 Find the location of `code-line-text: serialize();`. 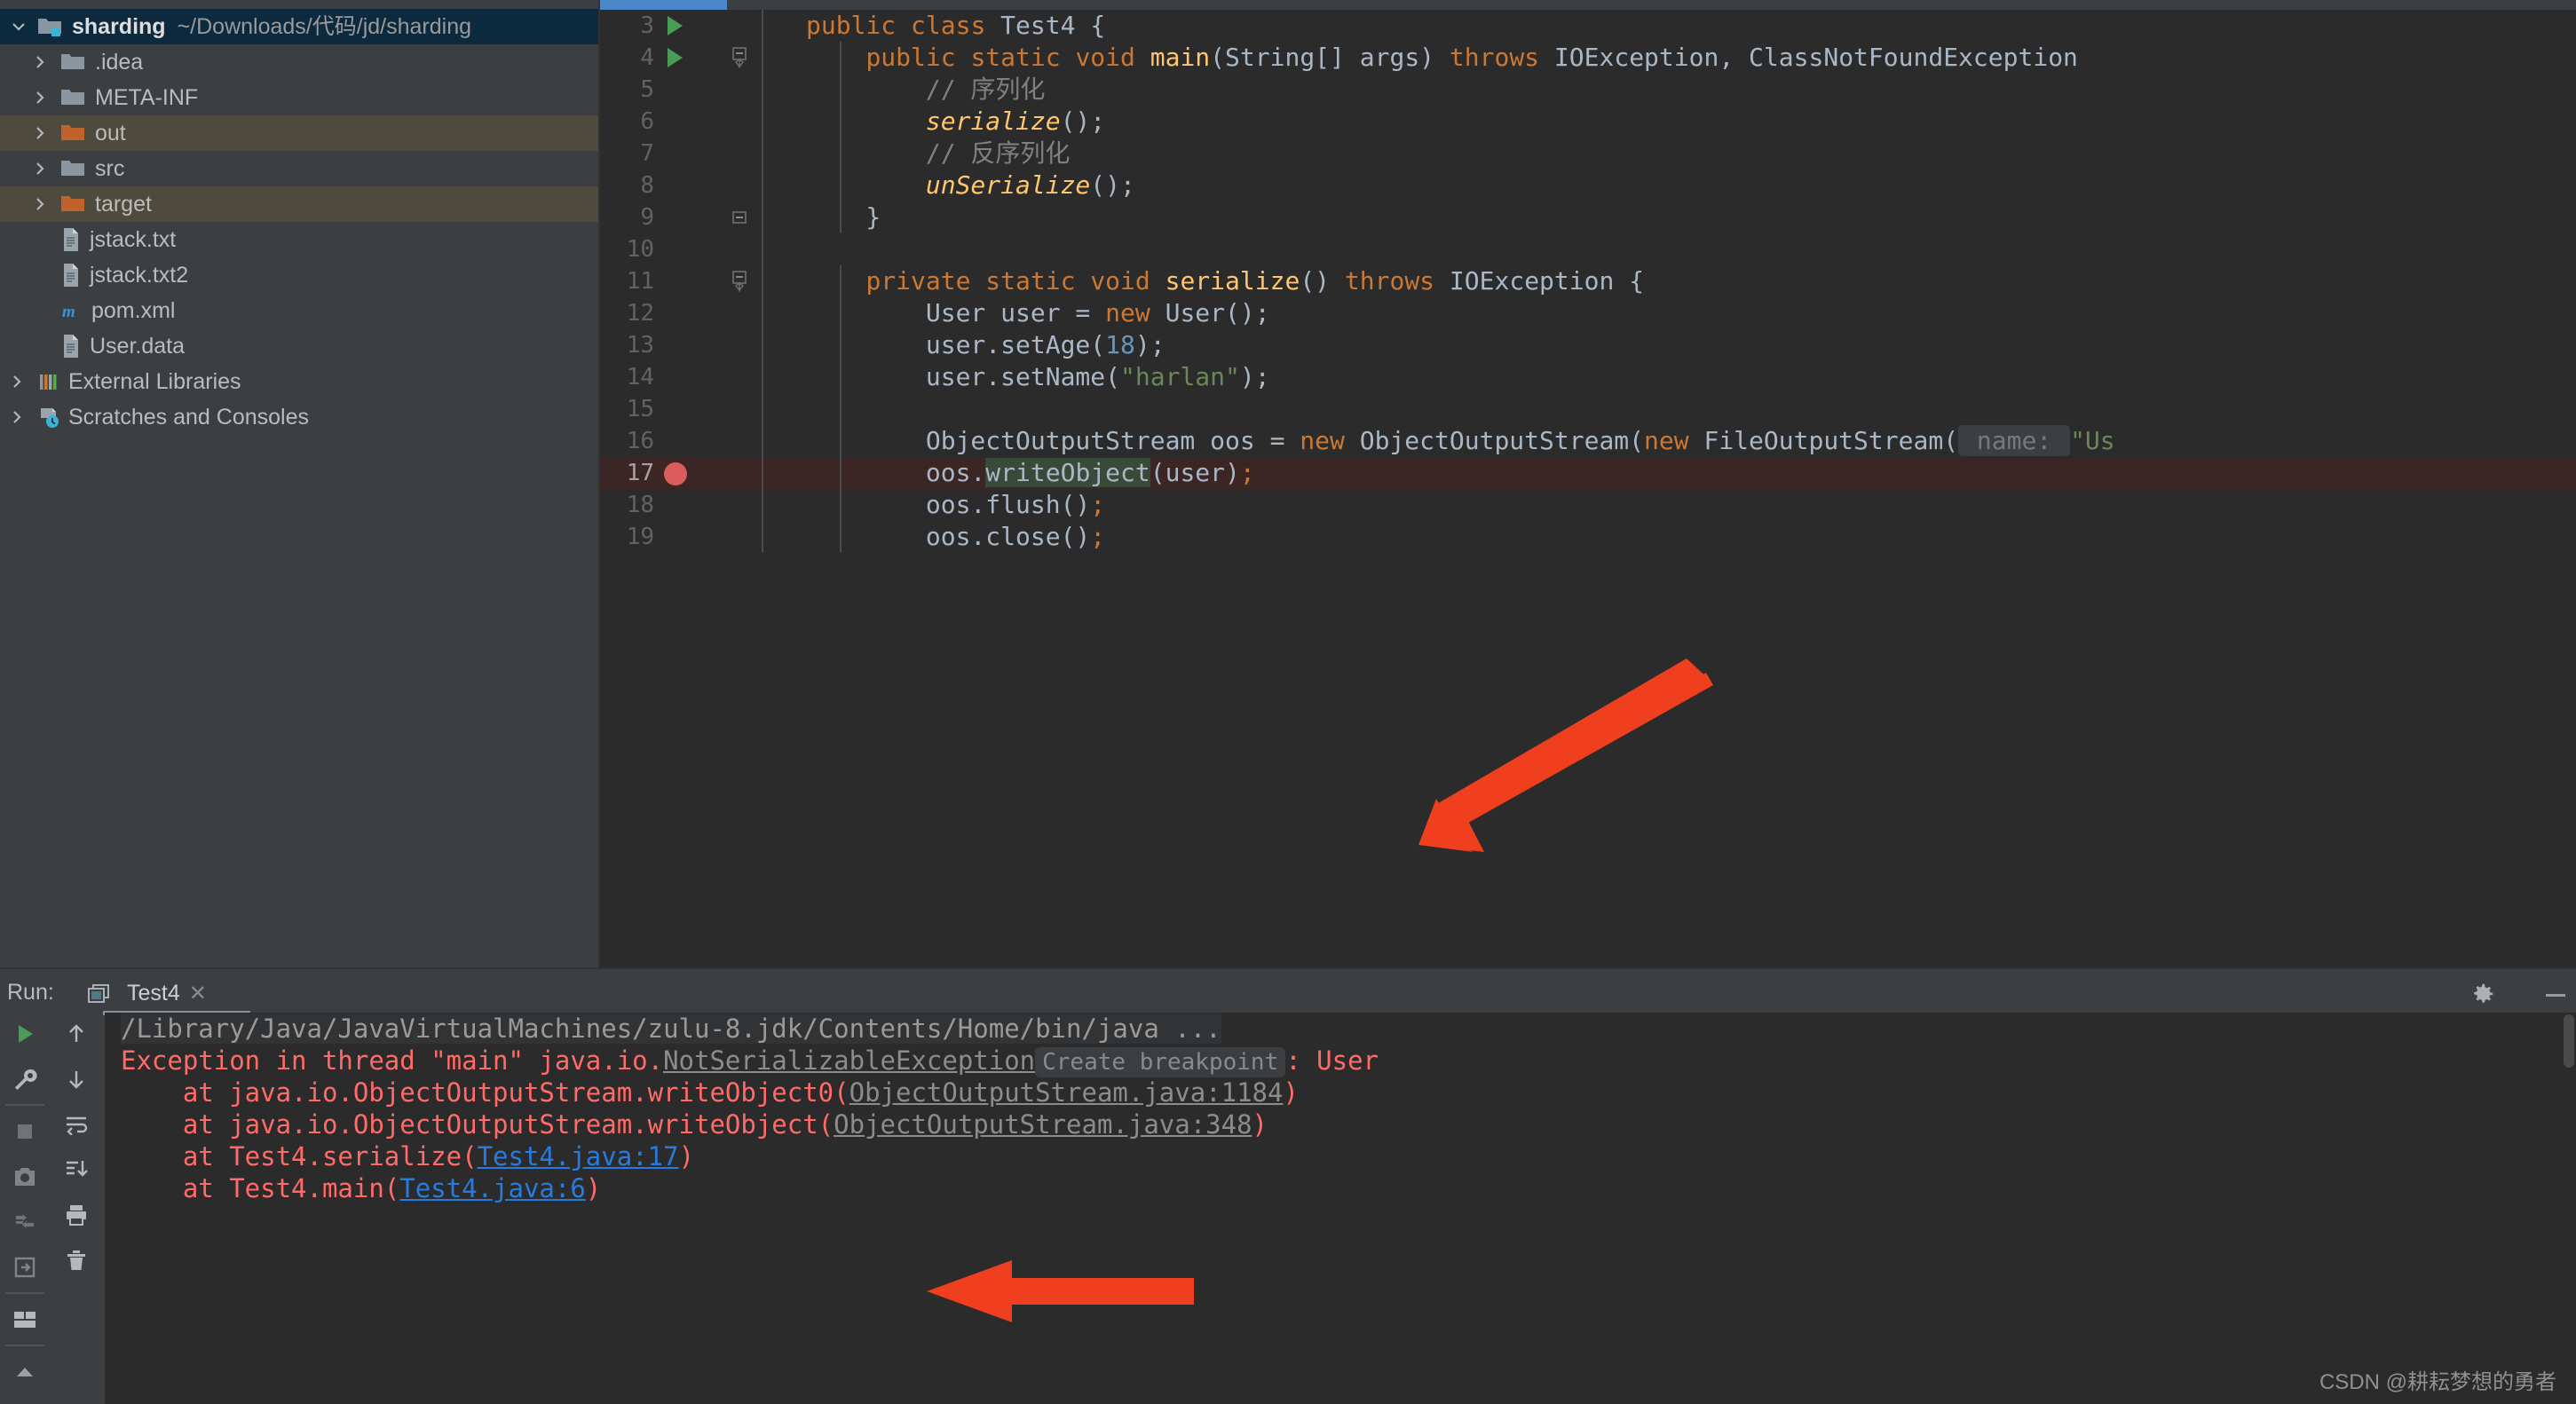

code-line-text: serialize(); is located at coordinates (955, 122).